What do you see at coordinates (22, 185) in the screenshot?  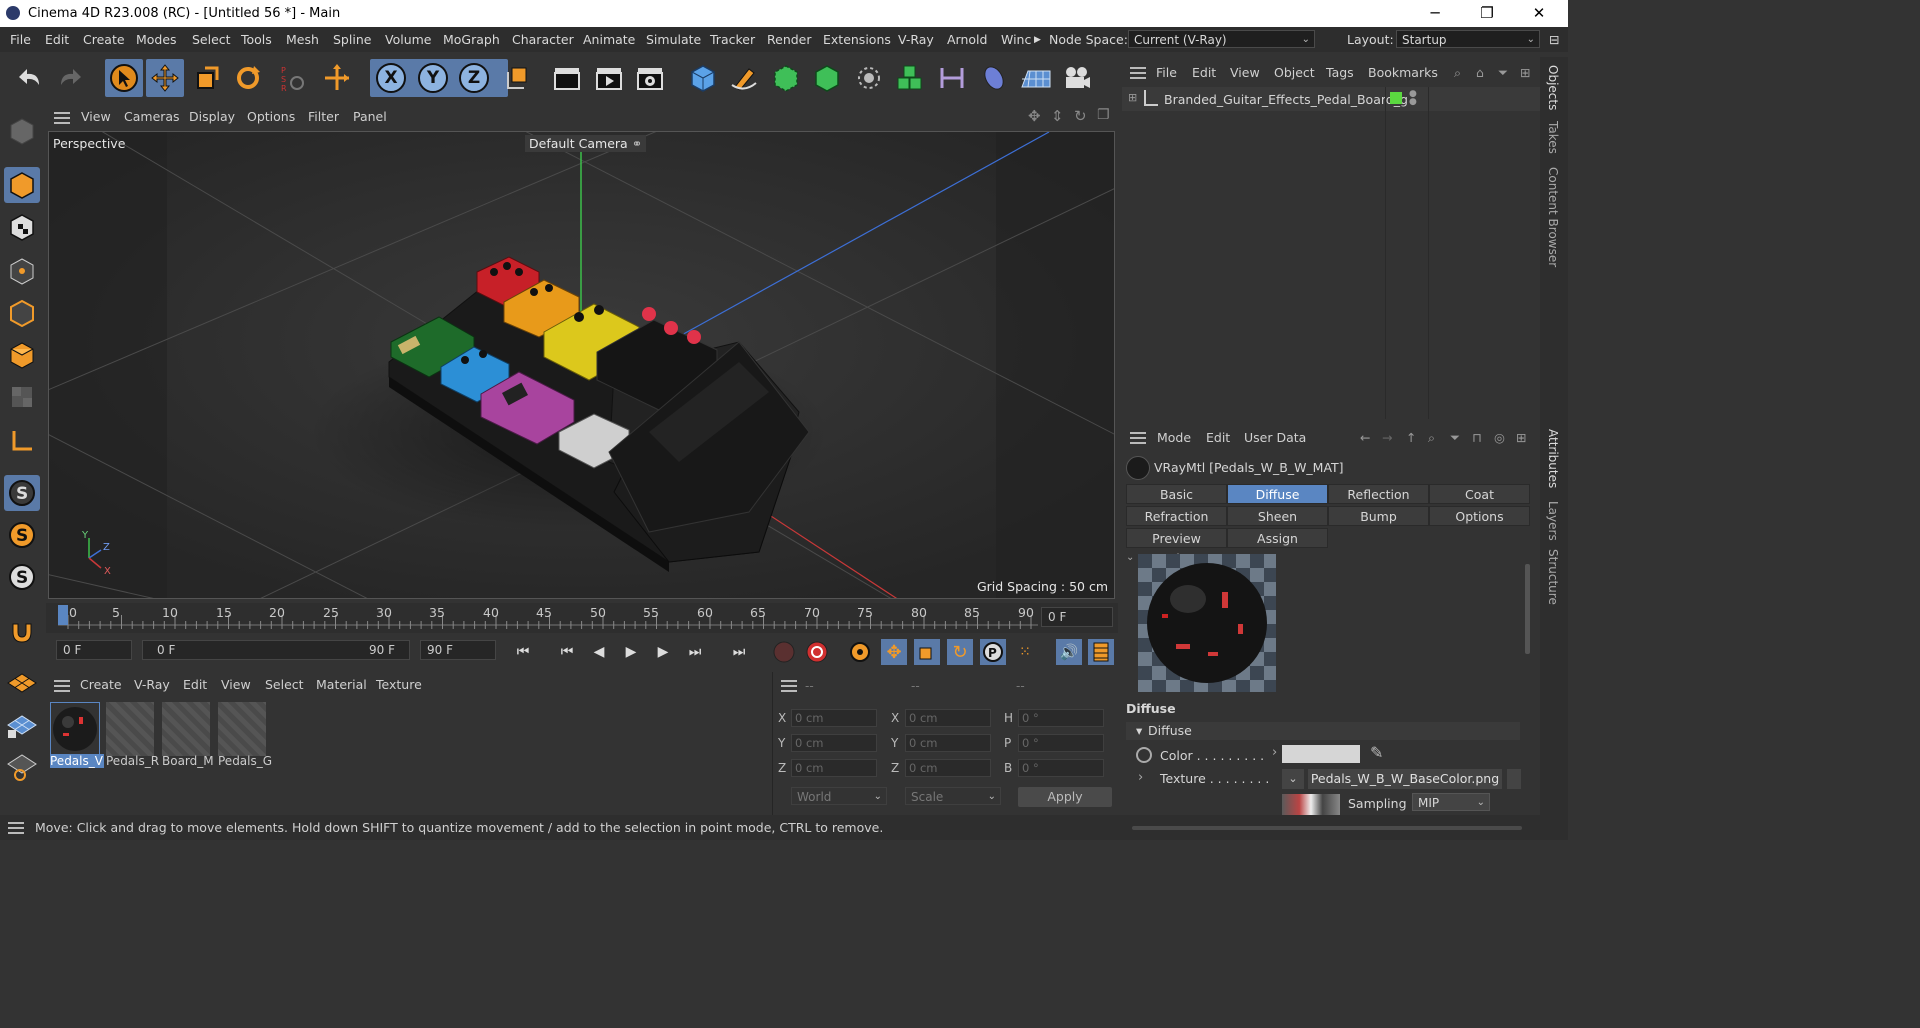 I see `model-mode-button` at bounding box center [22, 185].